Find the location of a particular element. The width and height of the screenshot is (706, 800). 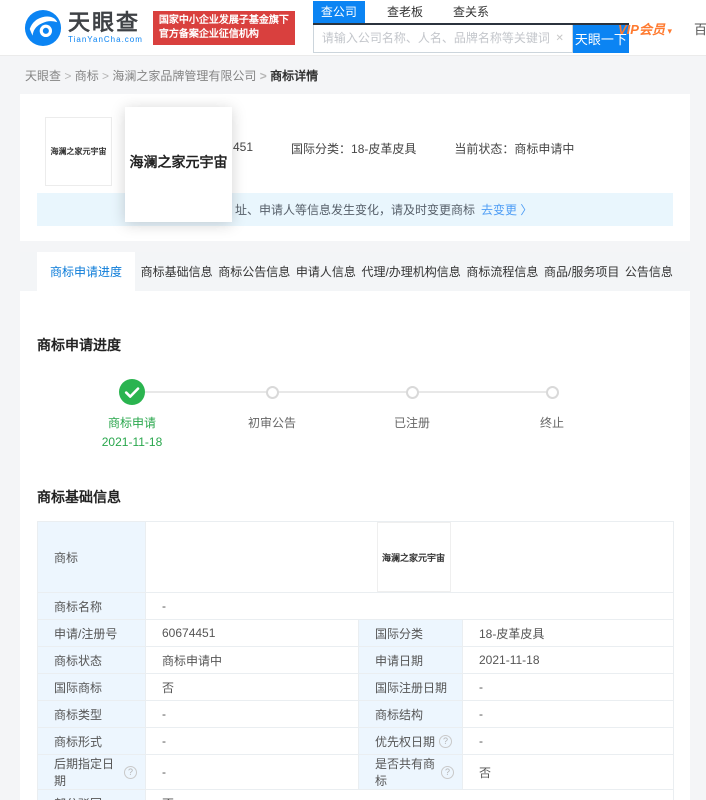

go-change-link: 去变更 〉 is located at coordinates (506, 209).